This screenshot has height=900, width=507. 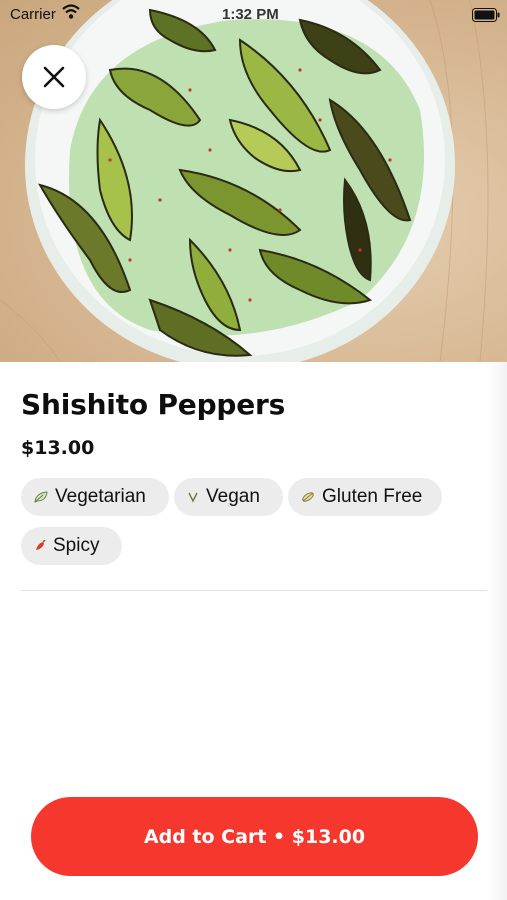 What do you see at coordinates (308, 497) in the screenshot?
I see `wheat-free-icon` at bounding box center [308, 497].